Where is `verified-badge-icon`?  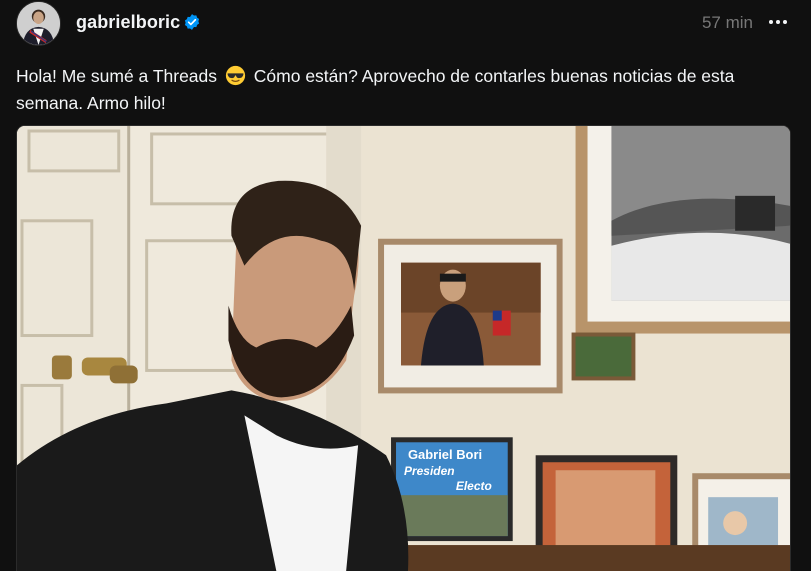 verified-badge-icon is located at coordinates (192, 22).